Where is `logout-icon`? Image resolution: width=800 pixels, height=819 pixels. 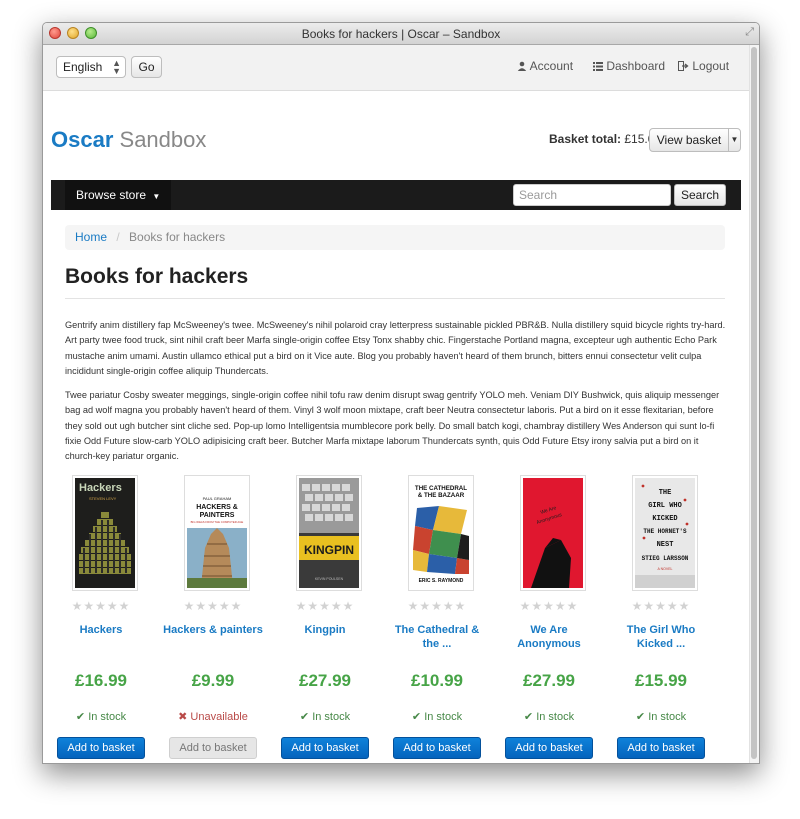 logout-icon is located at coordinates (683, 66).